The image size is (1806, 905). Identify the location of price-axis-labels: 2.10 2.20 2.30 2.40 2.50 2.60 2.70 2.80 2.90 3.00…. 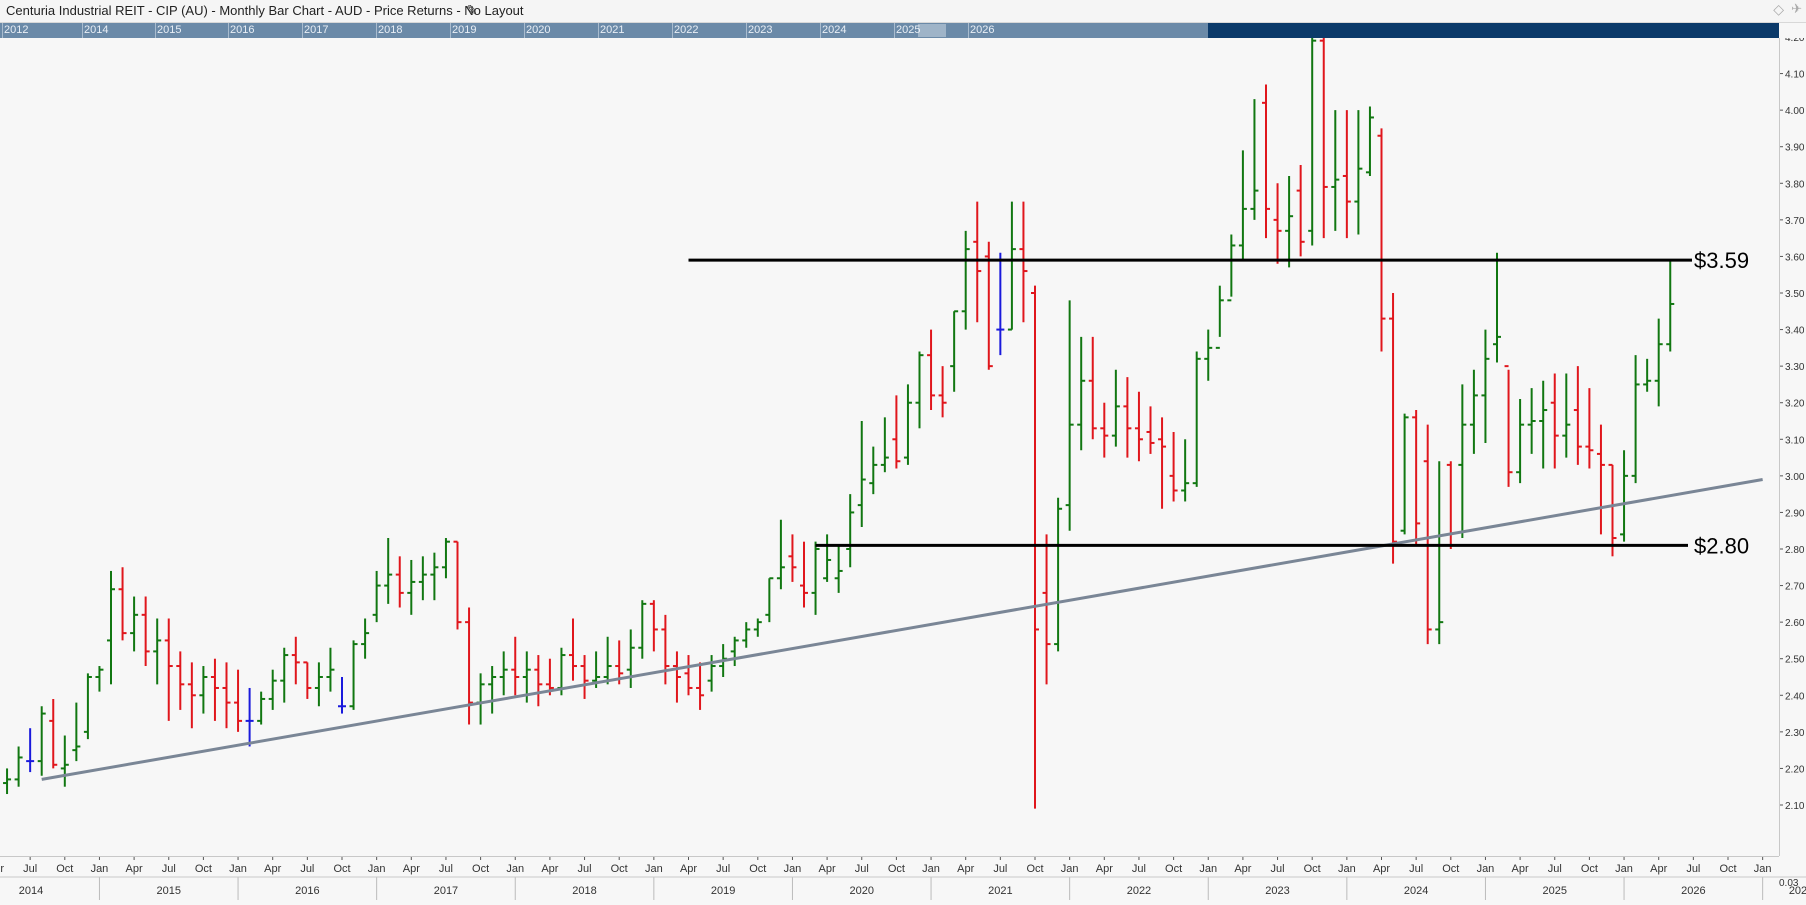
(1792, 422).